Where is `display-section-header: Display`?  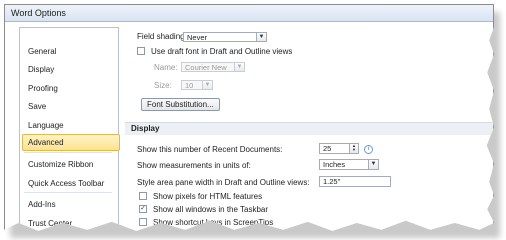
display-section-header: Display is located at coordinates (309, 128).